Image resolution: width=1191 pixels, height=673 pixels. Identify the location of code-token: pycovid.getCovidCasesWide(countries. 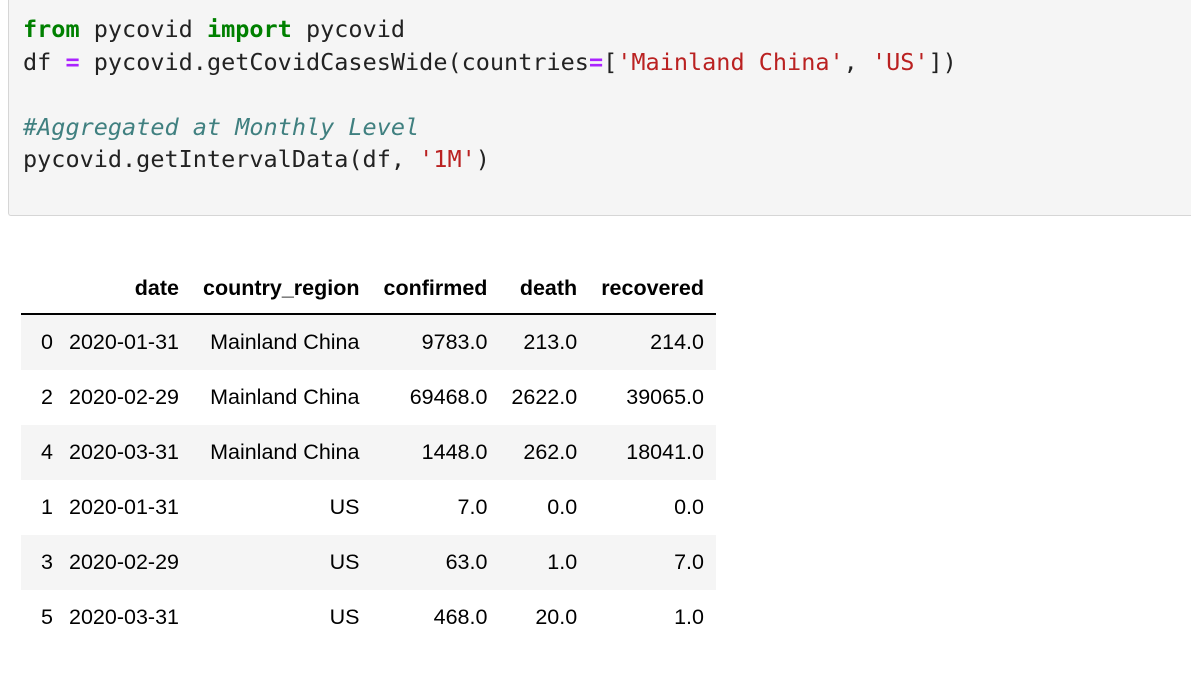
(334, 61).